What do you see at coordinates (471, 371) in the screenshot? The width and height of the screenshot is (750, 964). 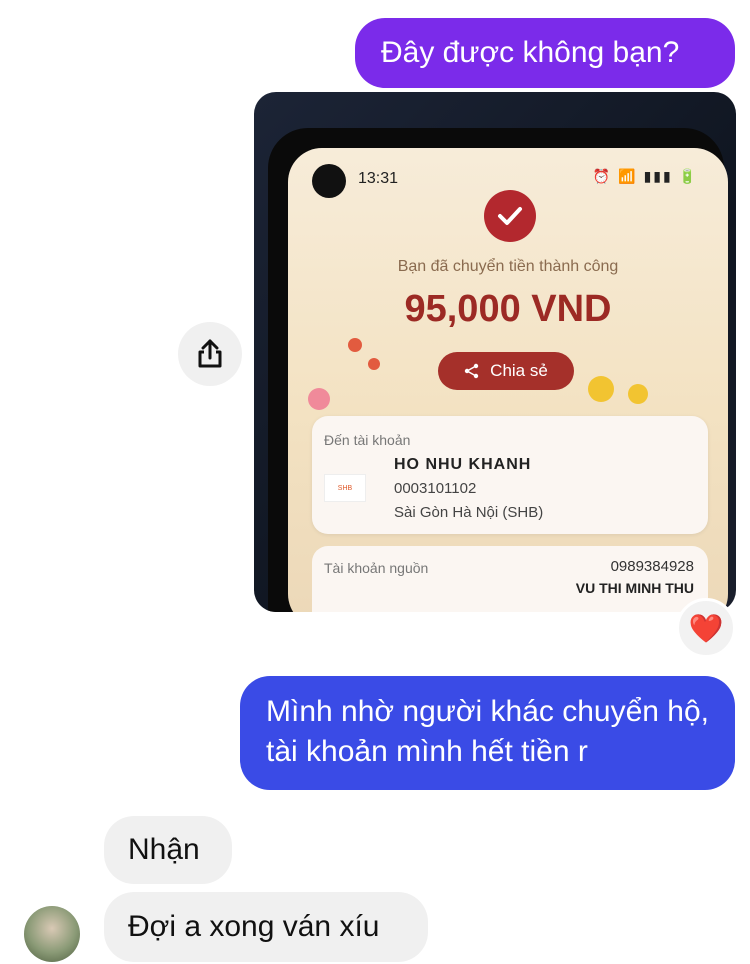 I see `share-nodes-icon` at bounding box center [471, 371].